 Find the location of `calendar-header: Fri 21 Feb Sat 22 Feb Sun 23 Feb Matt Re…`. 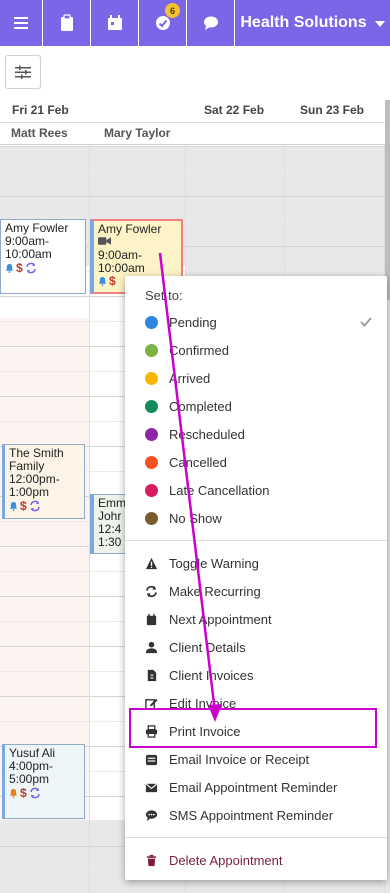

calendar-header: Fri 21 Feb Sat 22 Feb Sun 23 Feb Matt Re… is located at coordinates (192, 122).